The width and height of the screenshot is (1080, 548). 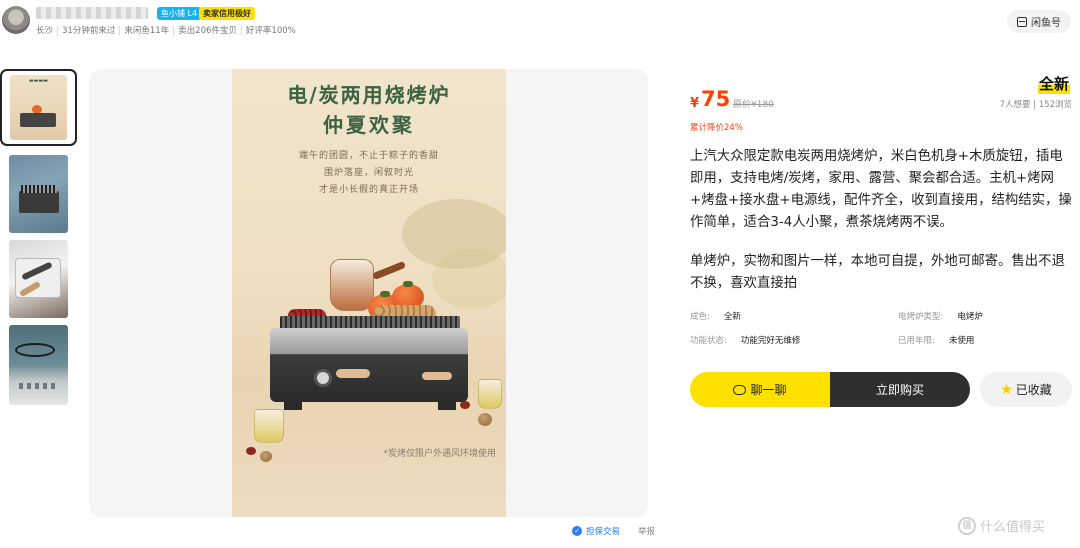 What do you see at coordinates (369, 365) in the screenshot?
I see `grill-body` at bounding box center [369, 365].